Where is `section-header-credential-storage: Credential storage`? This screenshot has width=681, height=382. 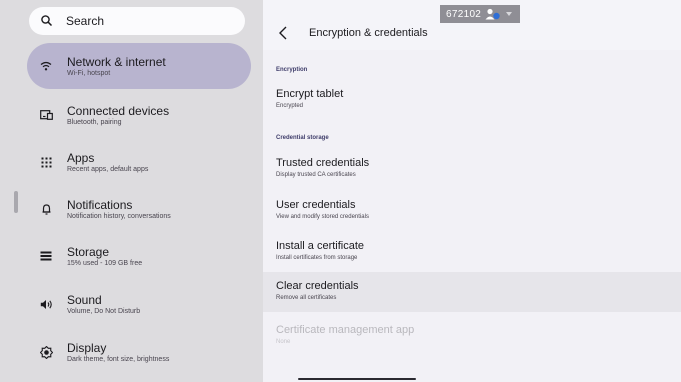 section-header-credential-storage: Credential storage is located at coordinates (302, 138).